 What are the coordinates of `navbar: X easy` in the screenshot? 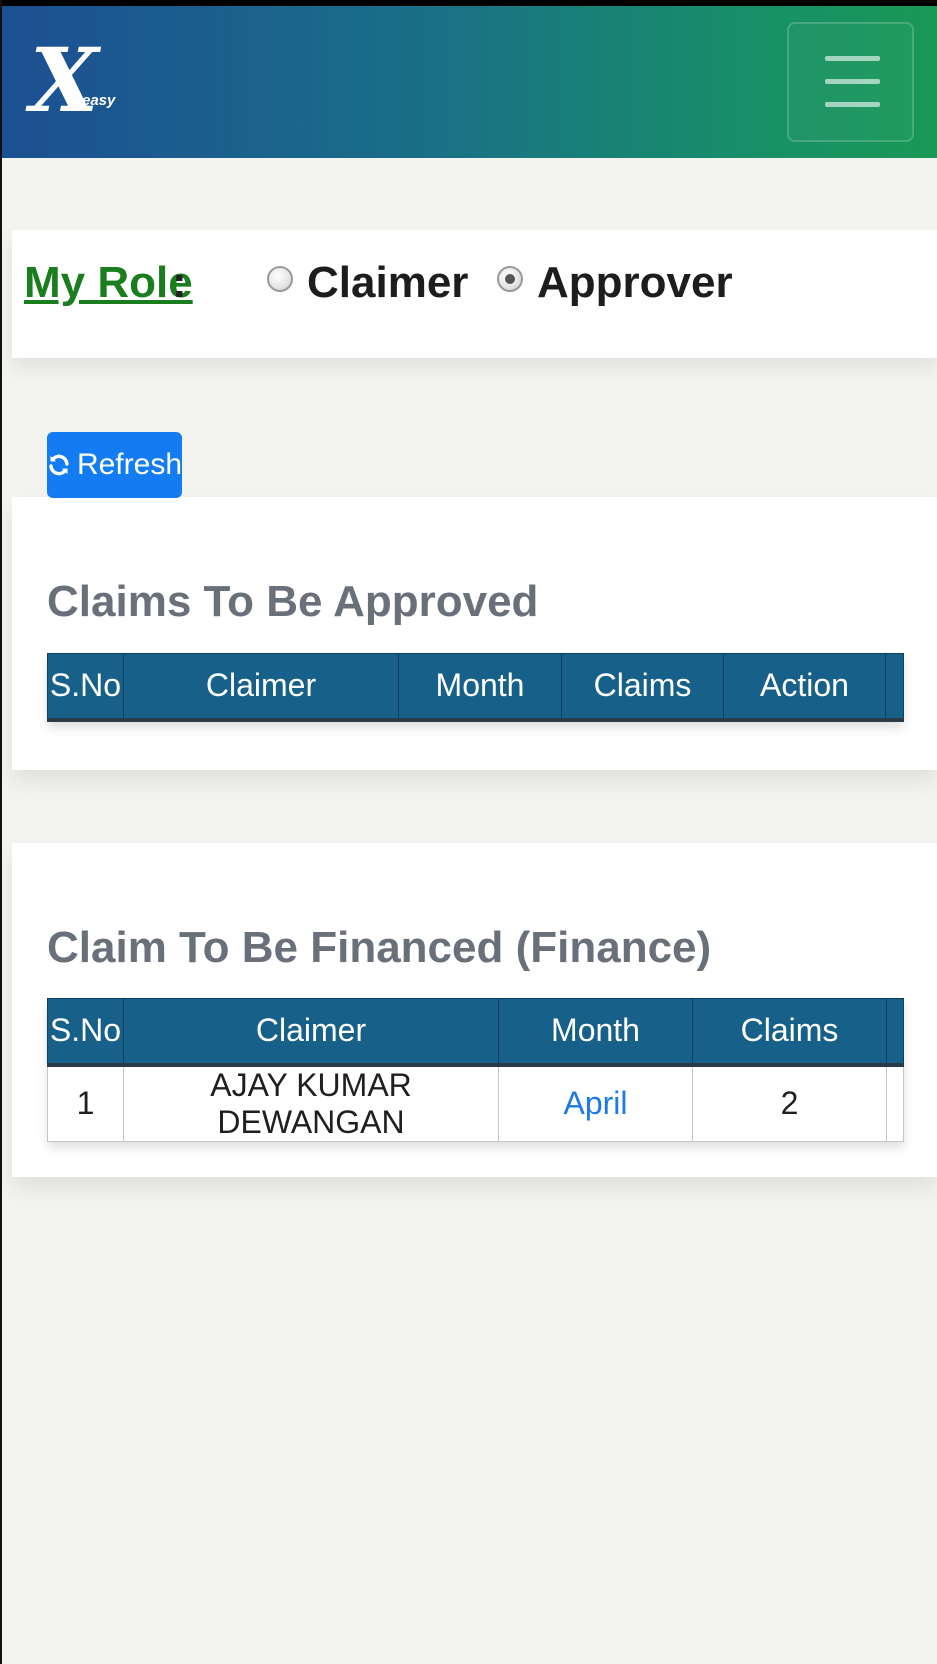 It's located at (468, 82).